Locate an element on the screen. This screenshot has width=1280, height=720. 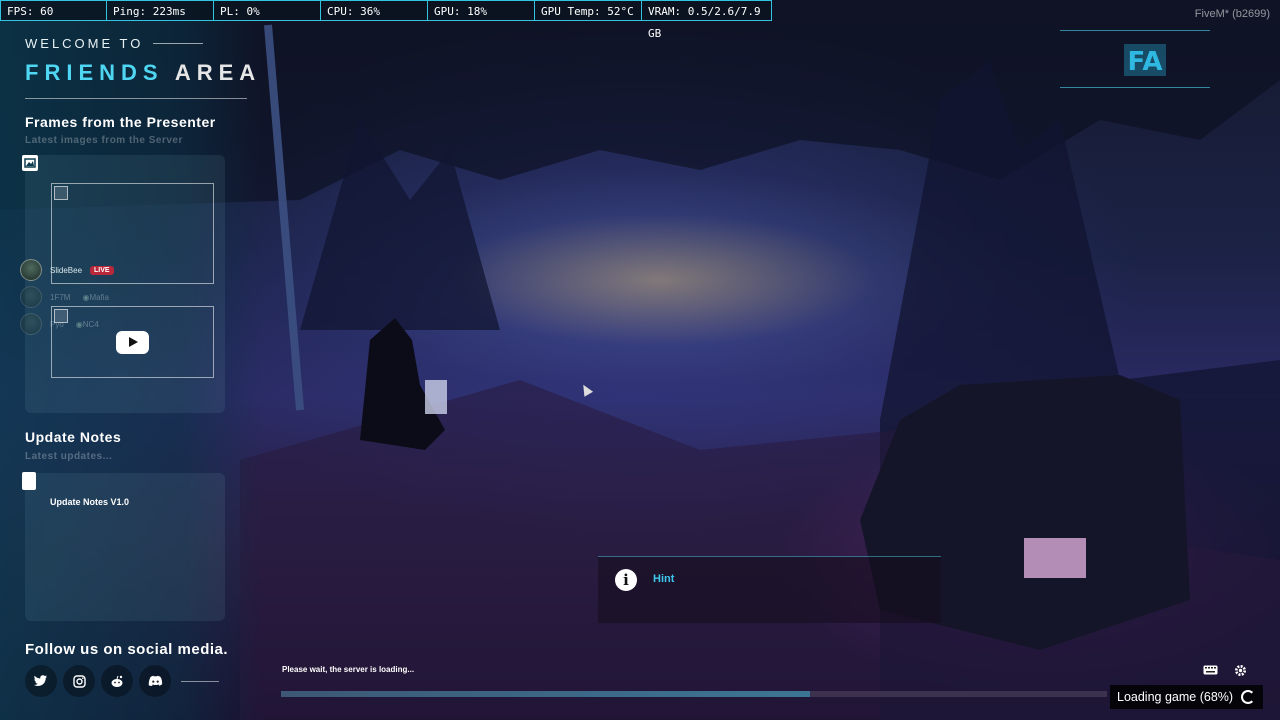
loading-game-status: Loading game (68%) is located at coordinates (1187, 697).